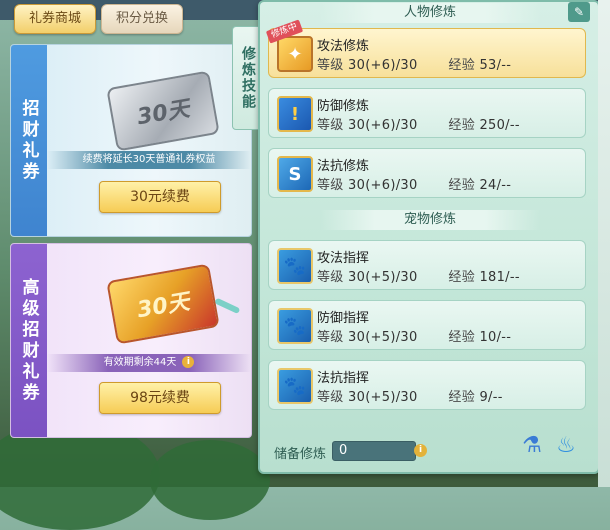  I want to click on skill-row-attack-magic: ✦ 修炼中 攻法修炼 等级 30(+6)/30 经验 53/--, so click(425, 48).